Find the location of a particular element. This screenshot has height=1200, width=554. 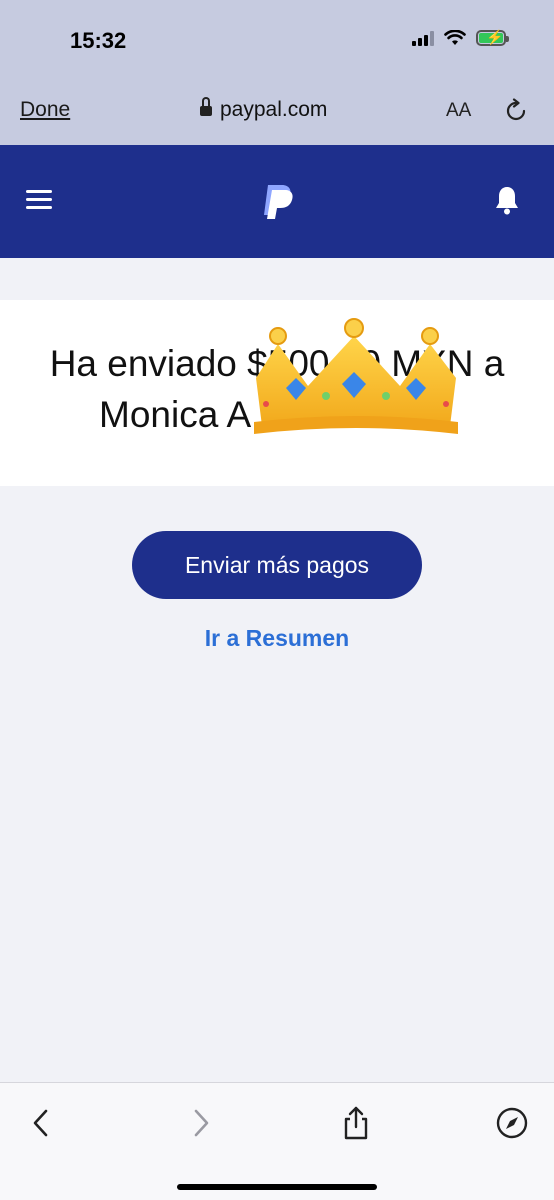

address-bar: Done paypal.com AA is located at coordinates (277, 112).